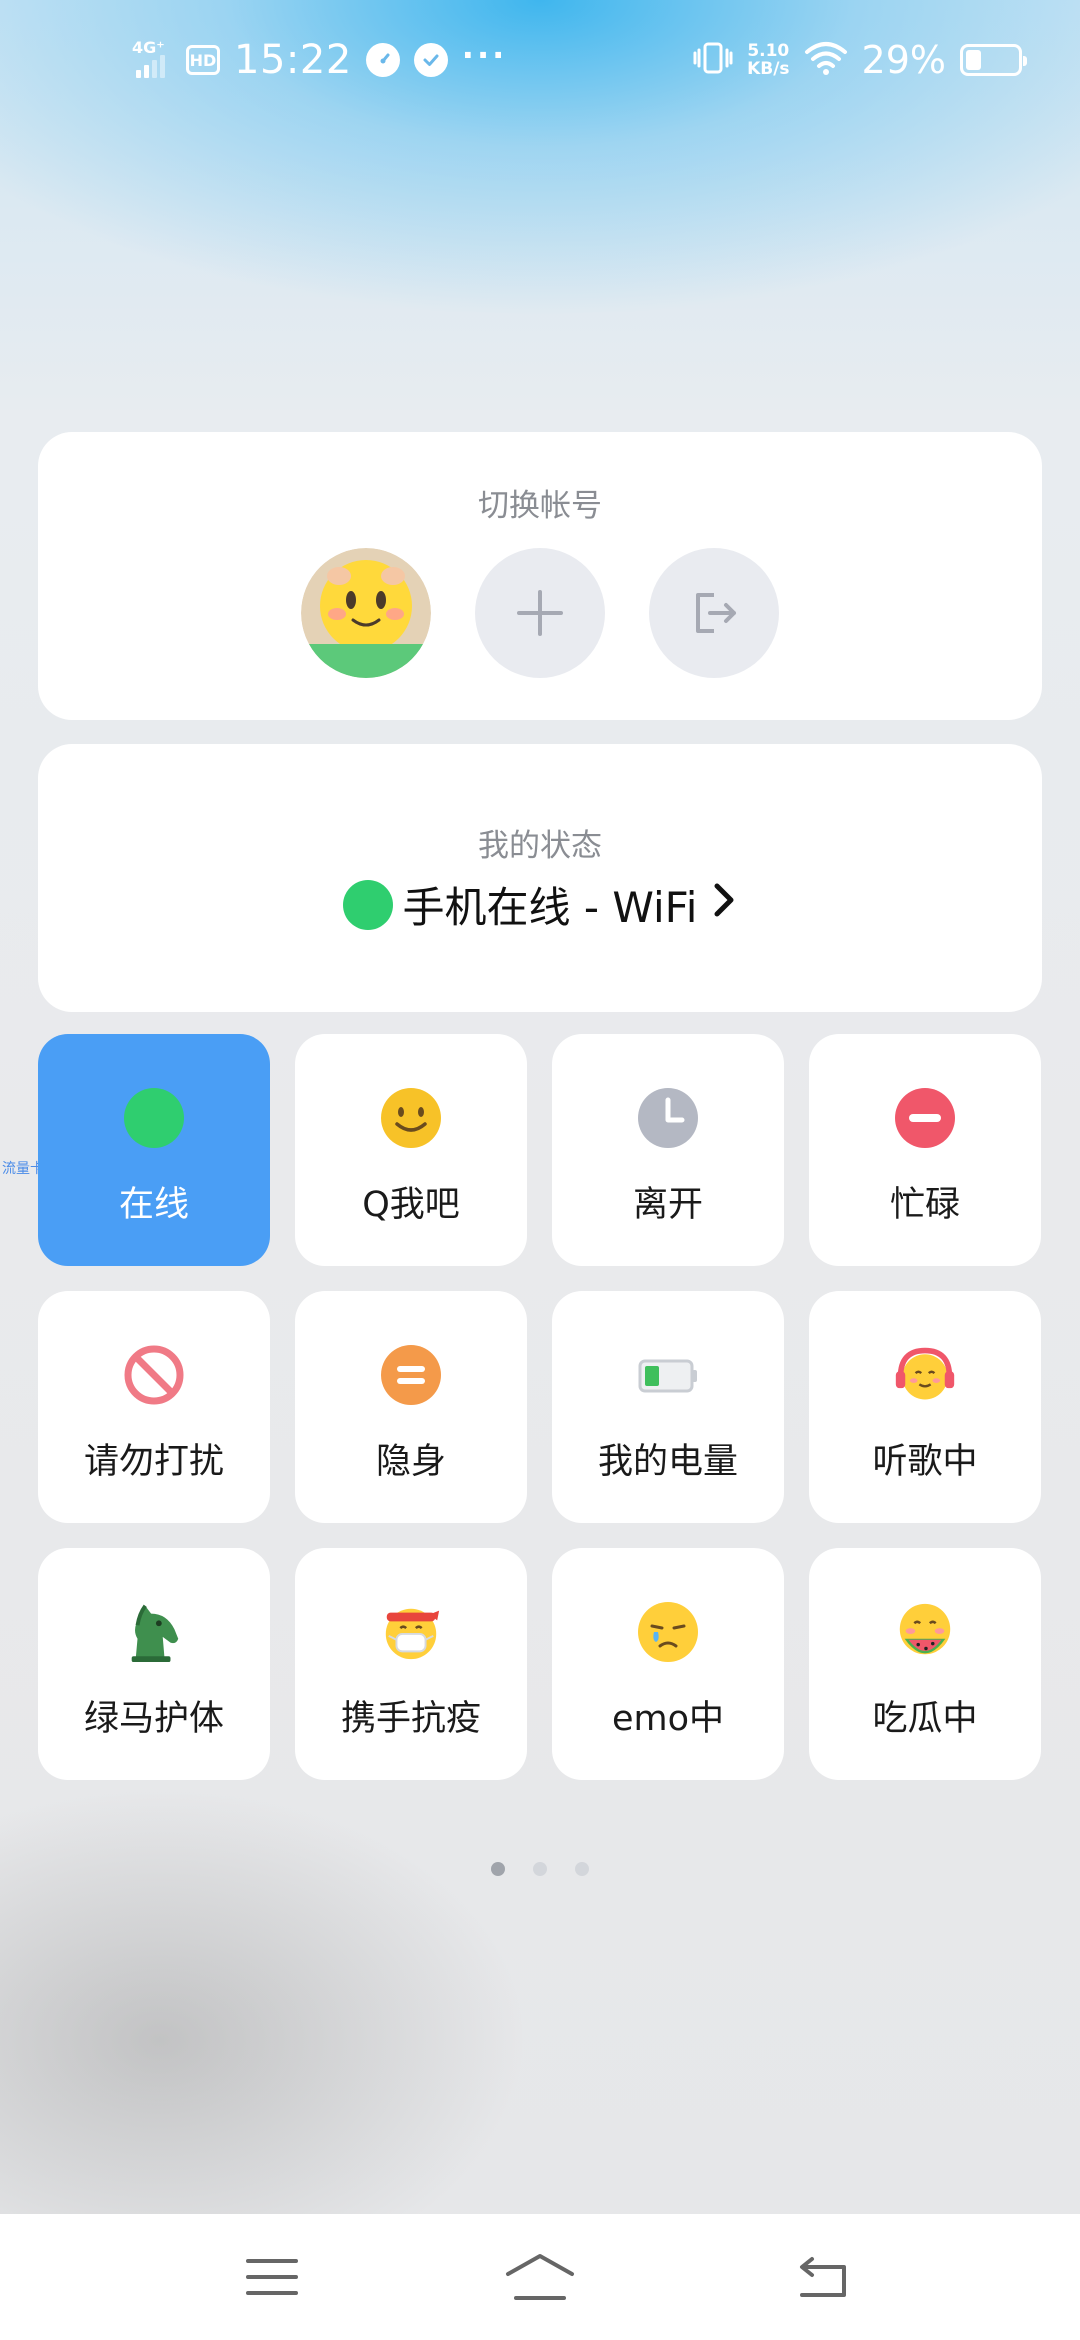 The image size is (1080, 2340). Describe the element at coordinates (411, 1205) in the screenshot. I see `tile-label: Q我吧` at that location.